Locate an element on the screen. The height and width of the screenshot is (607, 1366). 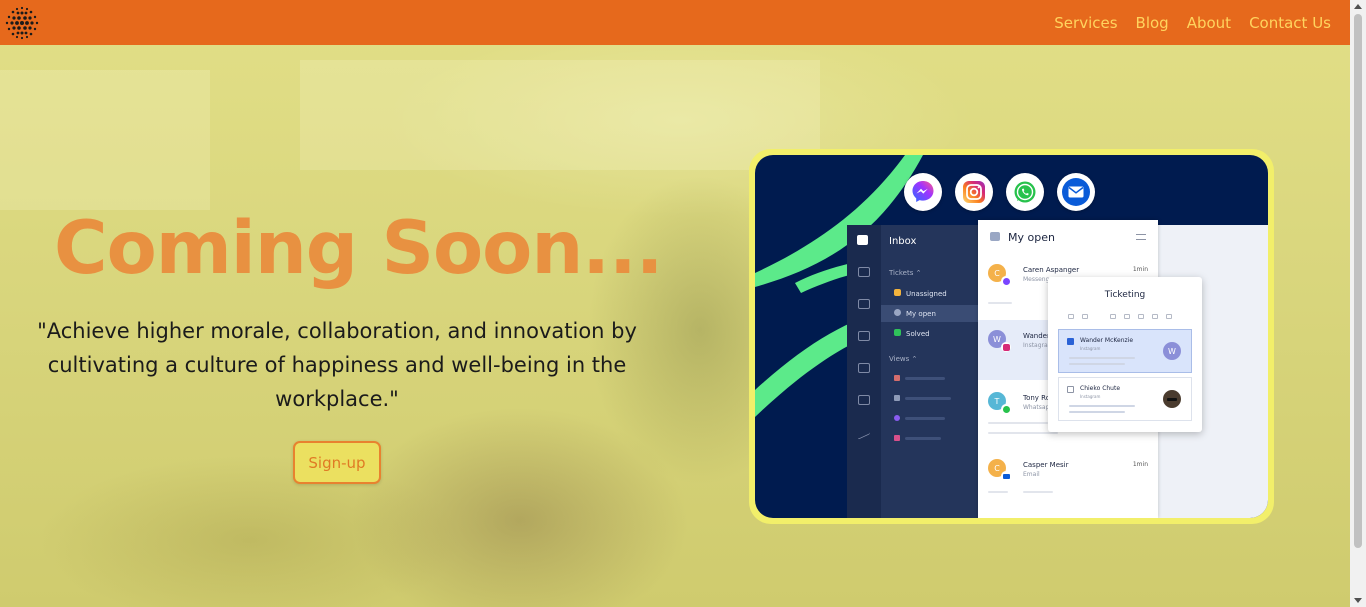
avatar: W is located at coordinates (1172, 351).